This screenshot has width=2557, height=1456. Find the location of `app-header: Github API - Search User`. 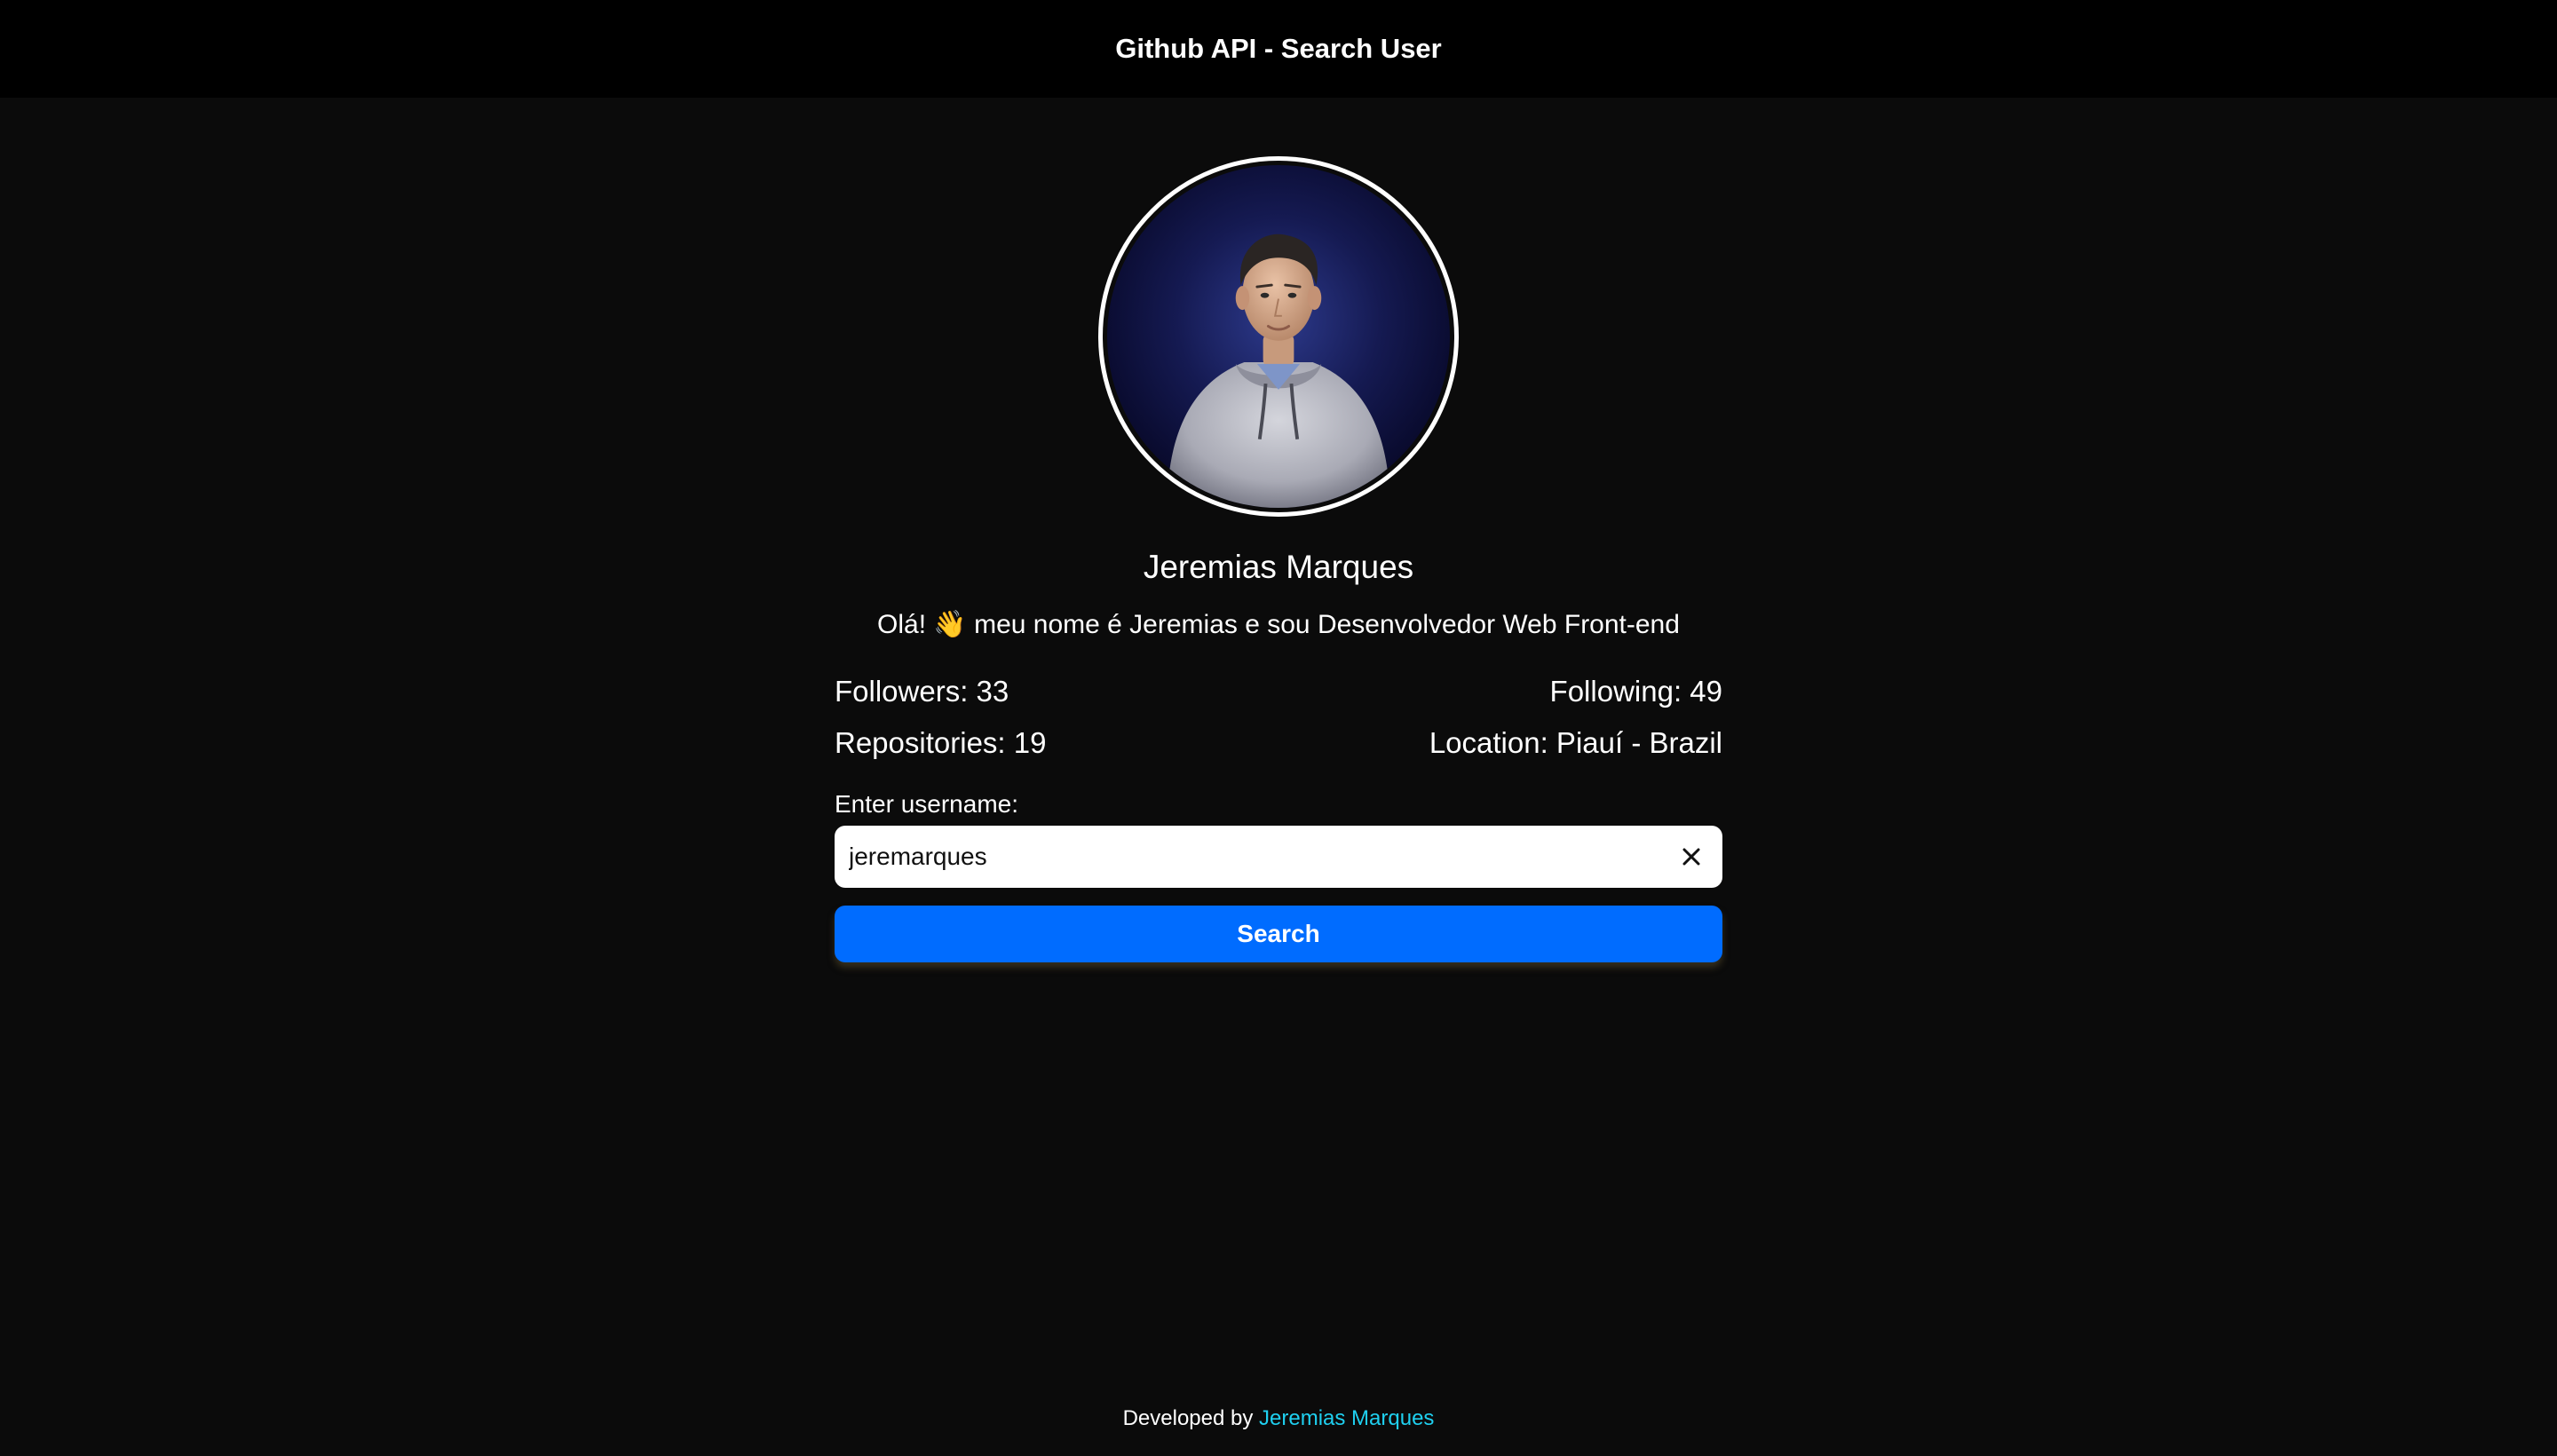

app-header: Github API - Search User is located at coordinates (1278, 49).